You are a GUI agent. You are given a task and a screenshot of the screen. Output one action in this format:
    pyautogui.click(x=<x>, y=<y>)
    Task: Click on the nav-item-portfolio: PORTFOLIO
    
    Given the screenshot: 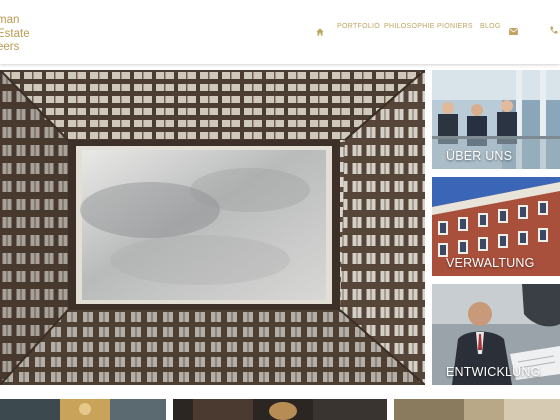 What is the action you would take?
    pyautogui.click(x=358, y=26)
    